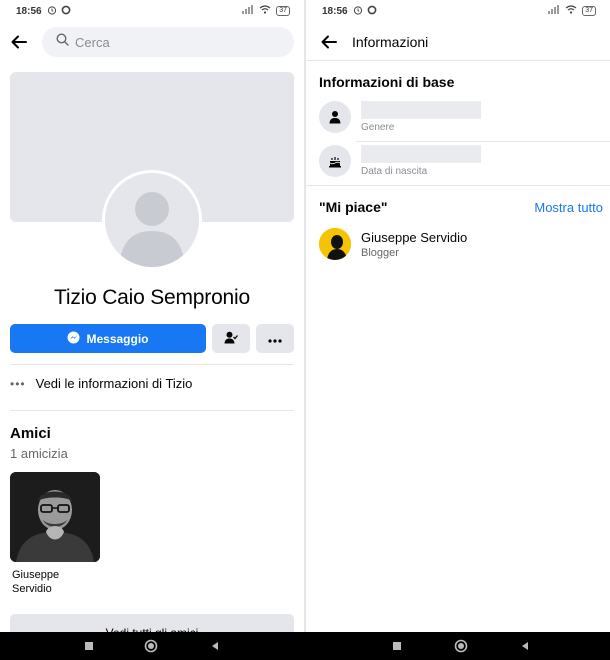  I want to click on liked-page-name: Giuseppe Servidio, so click(414, 237).